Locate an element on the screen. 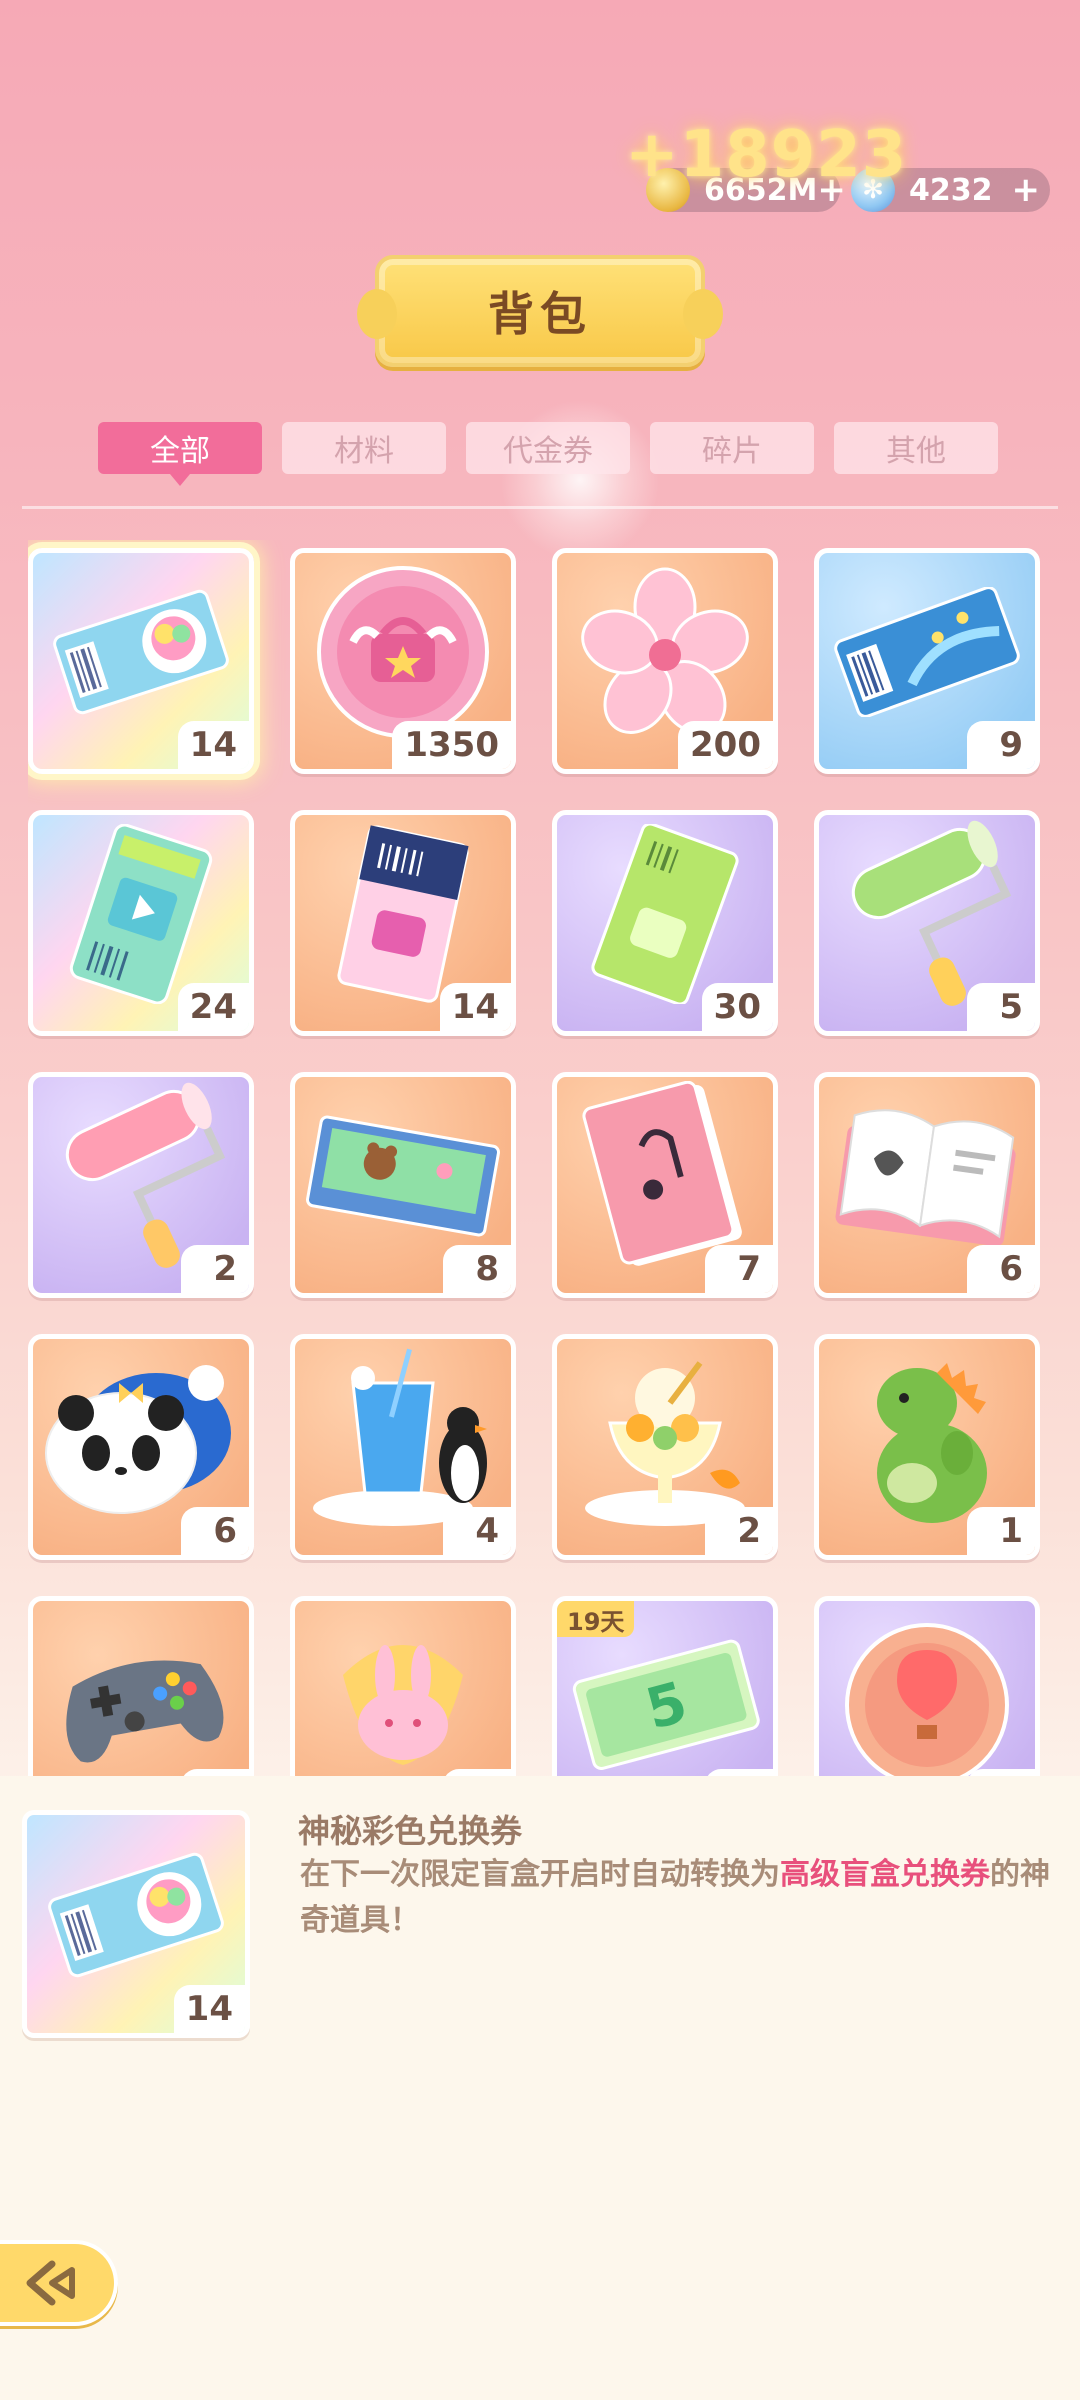 The image size is (1080, 2400). gem-amount: 4232 is located at coordinates (951, 190).